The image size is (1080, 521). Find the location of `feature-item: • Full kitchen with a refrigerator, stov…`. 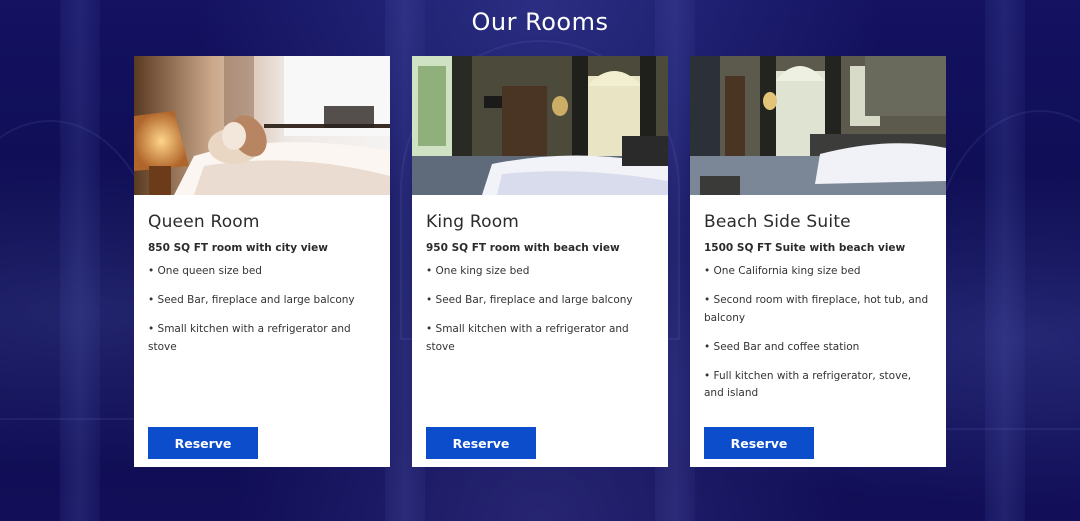

feature-item: • Full kitchen with a refrigerator, stov… is located at coordinates (808, 384).